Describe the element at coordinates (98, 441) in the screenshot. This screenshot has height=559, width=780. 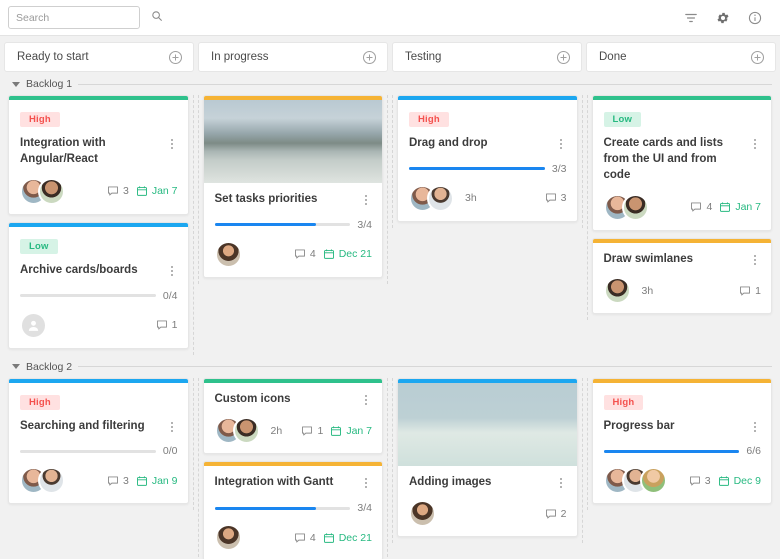
I see `kanban-card: High Searching and filtering 0/0 3 Jan 9` at that location.